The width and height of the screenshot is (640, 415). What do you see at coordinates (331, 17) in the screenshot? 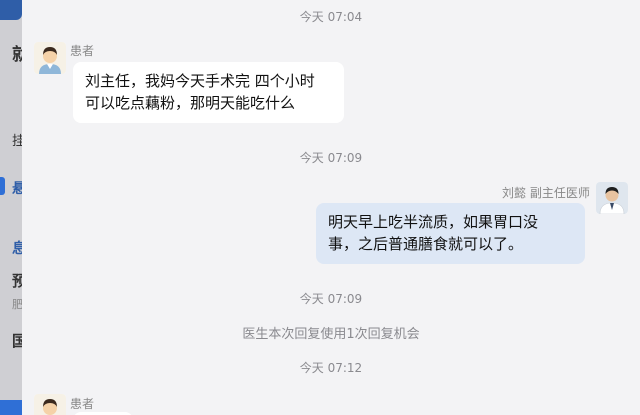
I see `timestamp: 今天 07:04` at bounding box center [331, 17].